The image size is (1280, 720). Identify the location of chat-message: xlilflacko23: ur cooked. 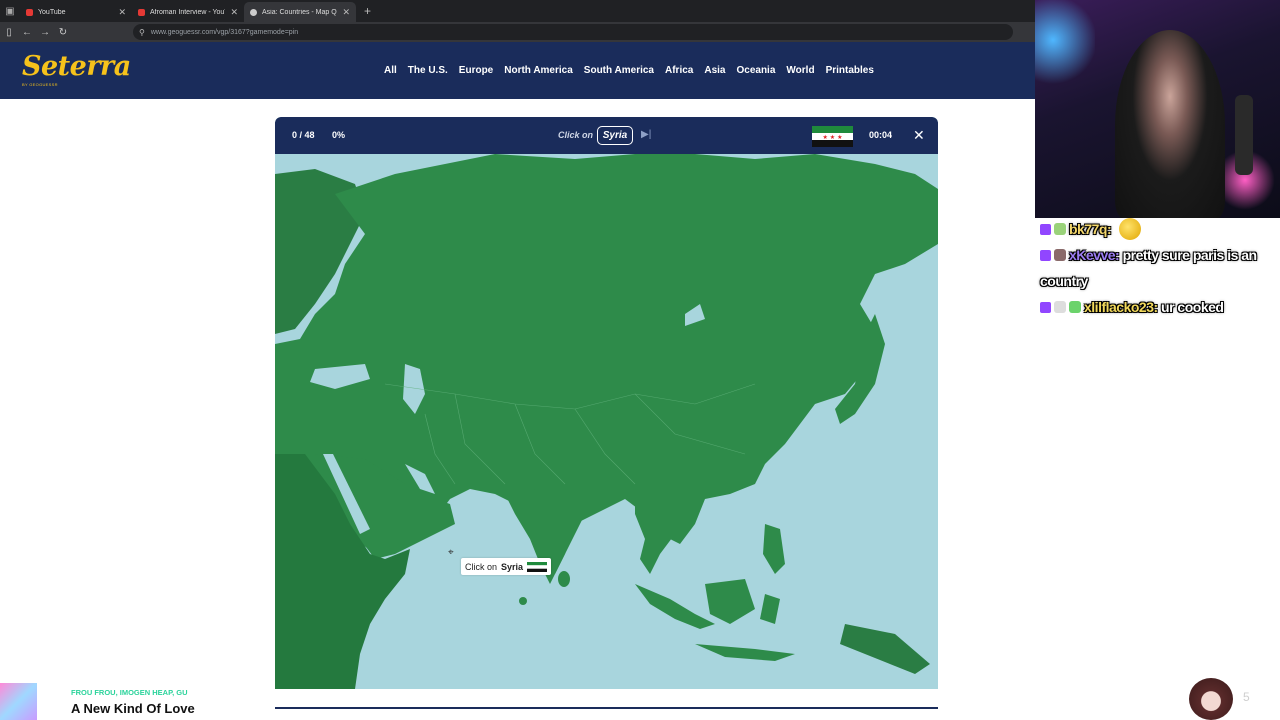
(1160, 307).